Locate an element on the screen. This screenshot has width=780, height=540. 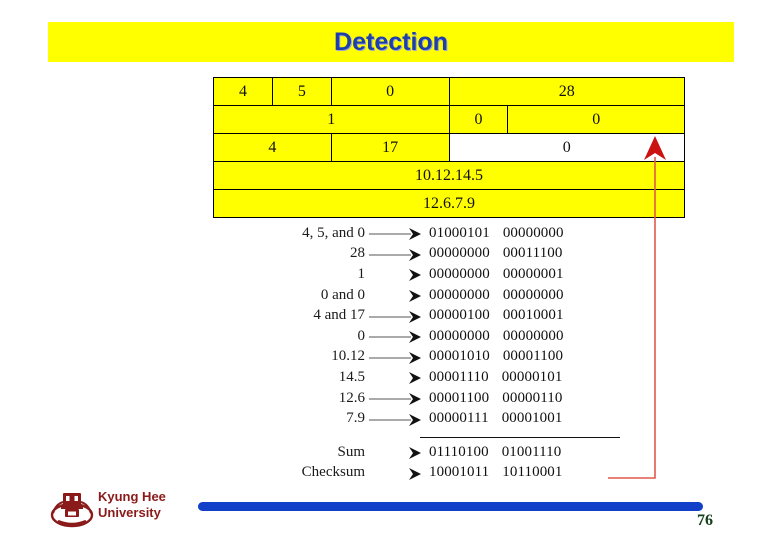
computation-row: 0 and 0 00000000 00000000 is located at coordinates (438, 295).